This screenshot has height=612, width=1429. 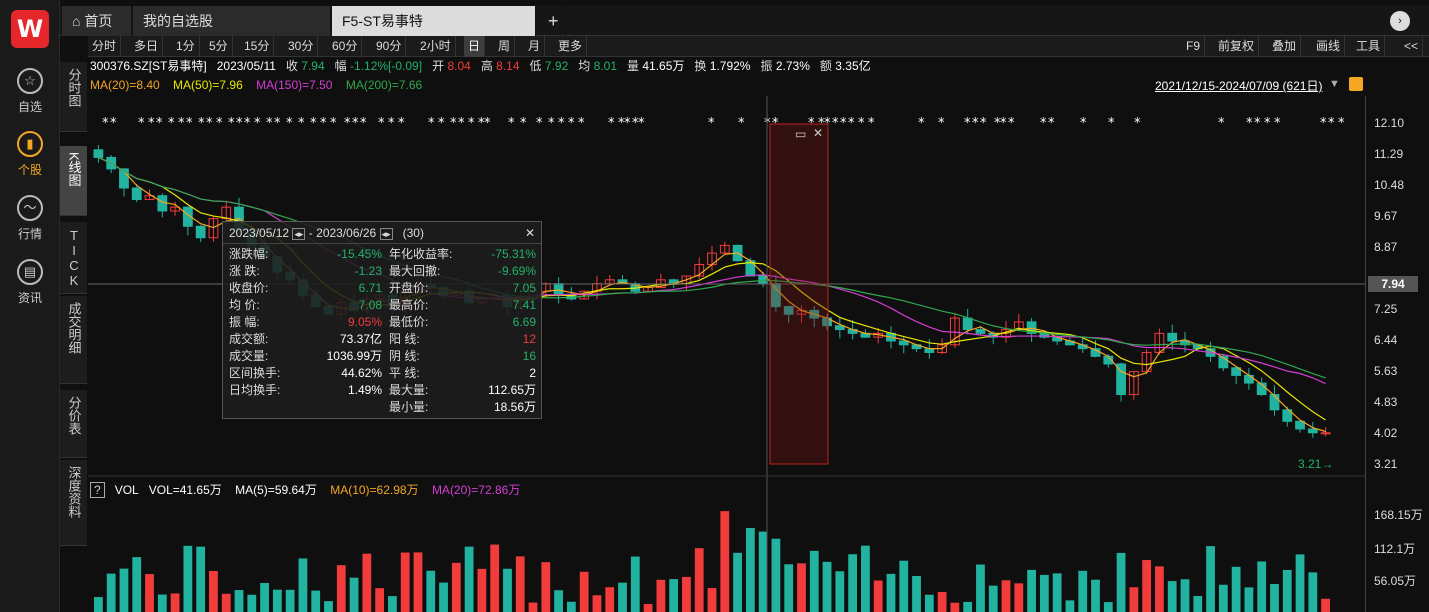 I want to click on range-end: 2023/06/26, so click(x=346, y=233).